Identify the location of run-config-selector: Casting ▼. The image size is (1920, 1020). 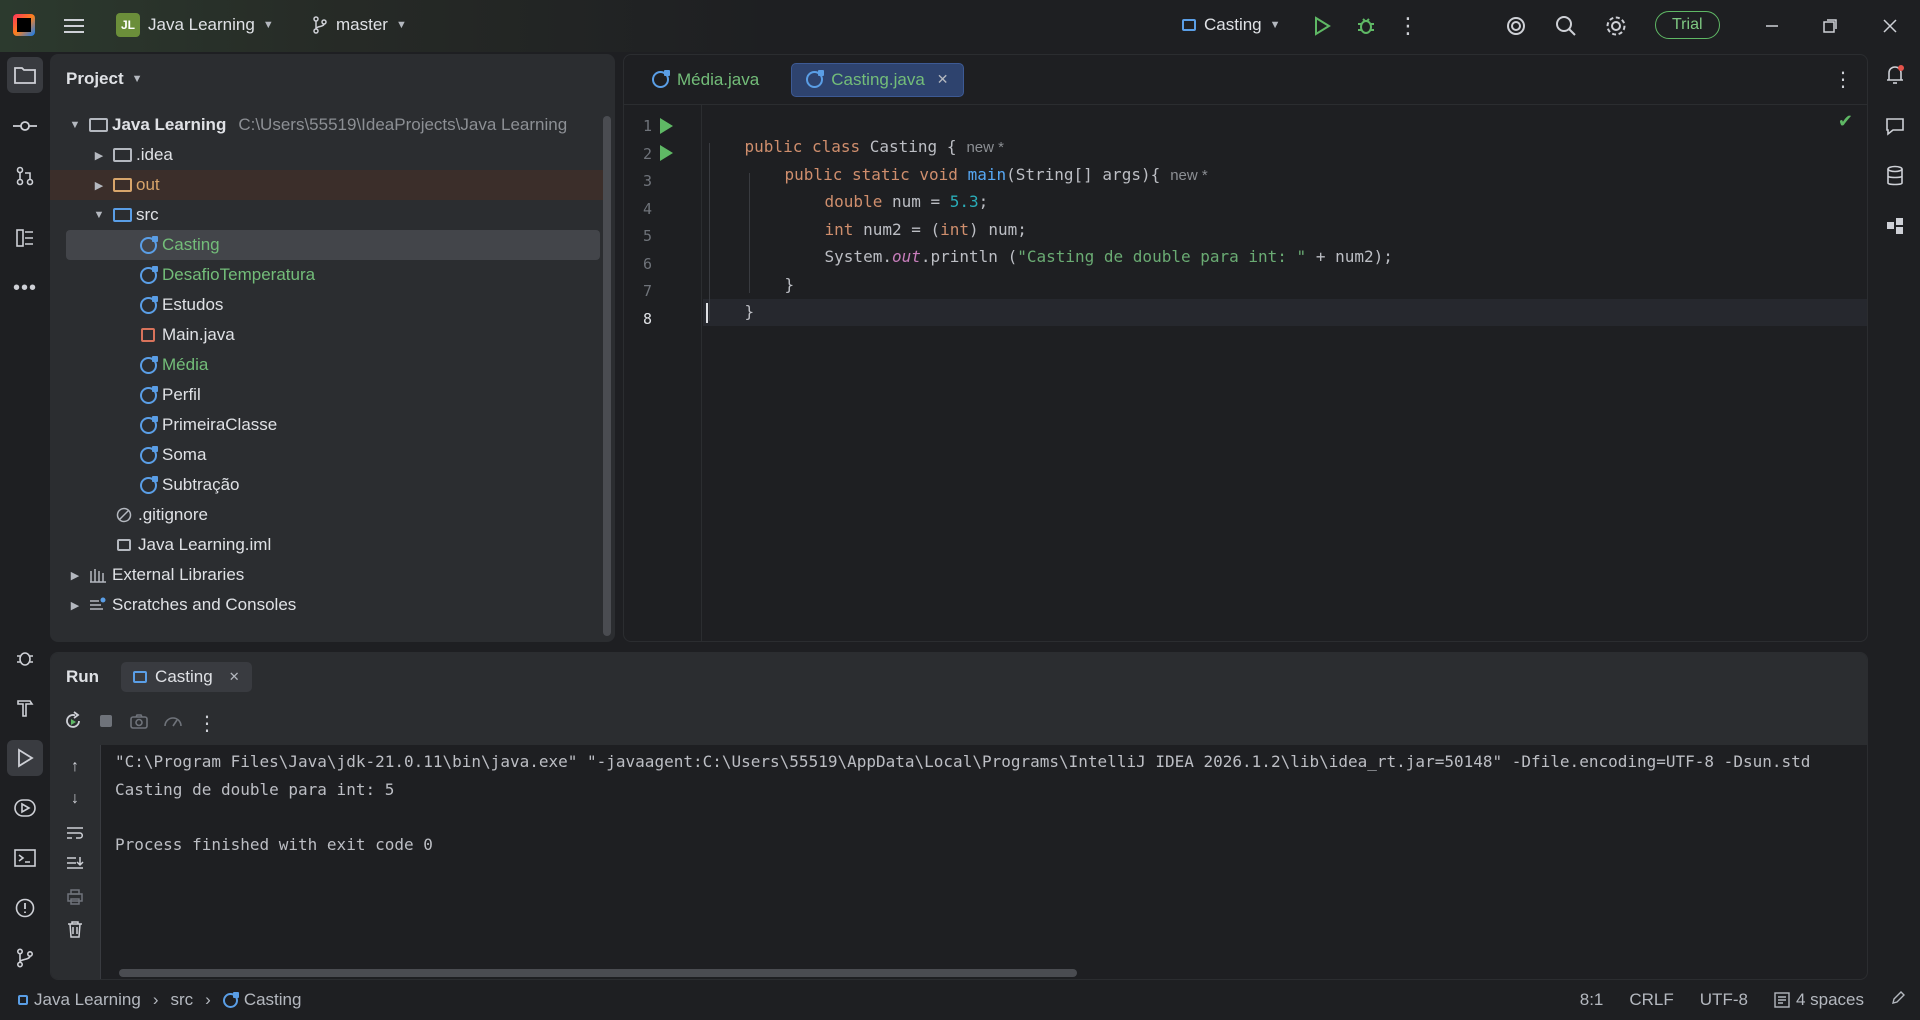
(1231, 25).